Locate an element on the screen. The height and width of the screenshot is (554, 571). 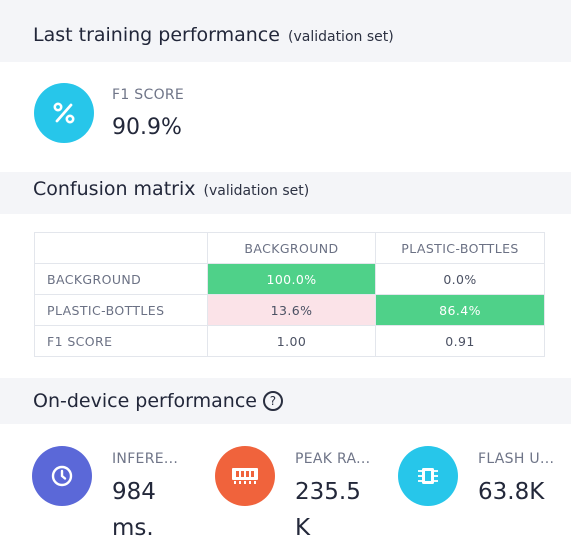
device-title-text: On-device performance is located at coordinates (145, 401).